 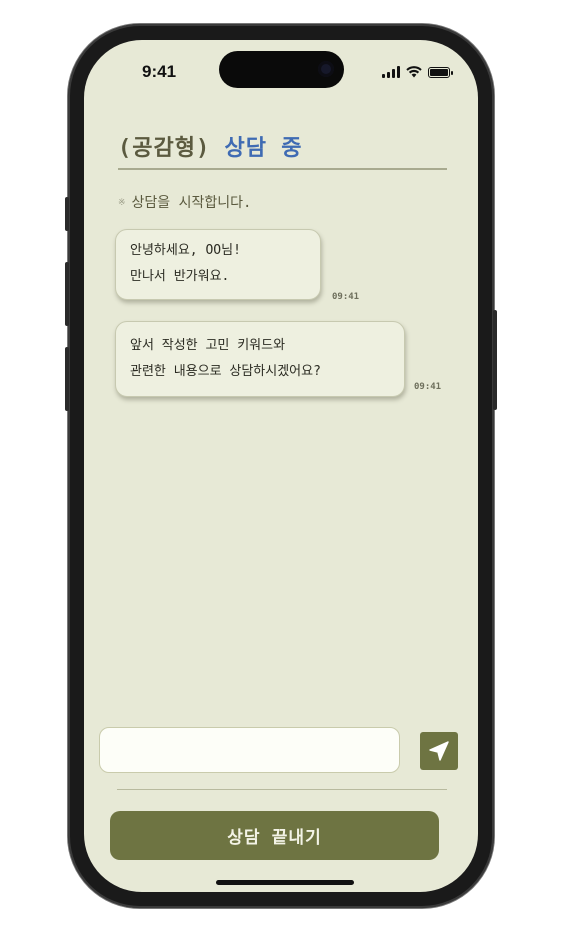 I want to click on status-time: 9:41, so click(x=159, y=71).